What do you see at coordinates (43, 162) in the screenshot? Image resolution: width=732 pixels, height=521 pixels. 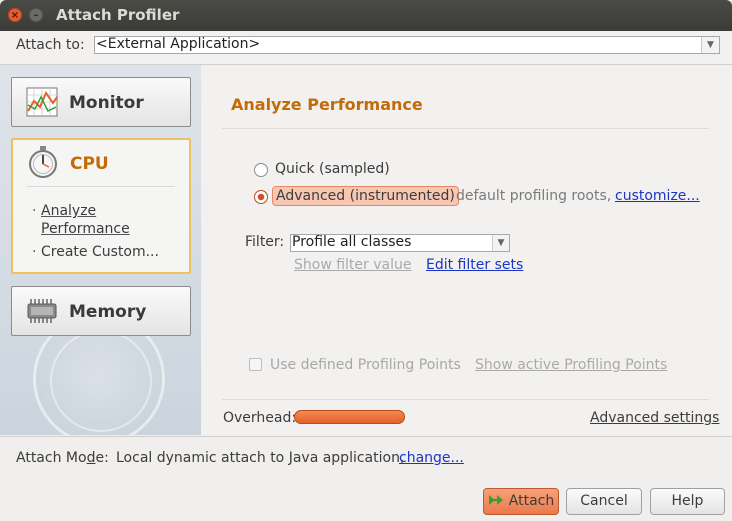 I see `stopwatch-icon` at bounding box center [43, 162].